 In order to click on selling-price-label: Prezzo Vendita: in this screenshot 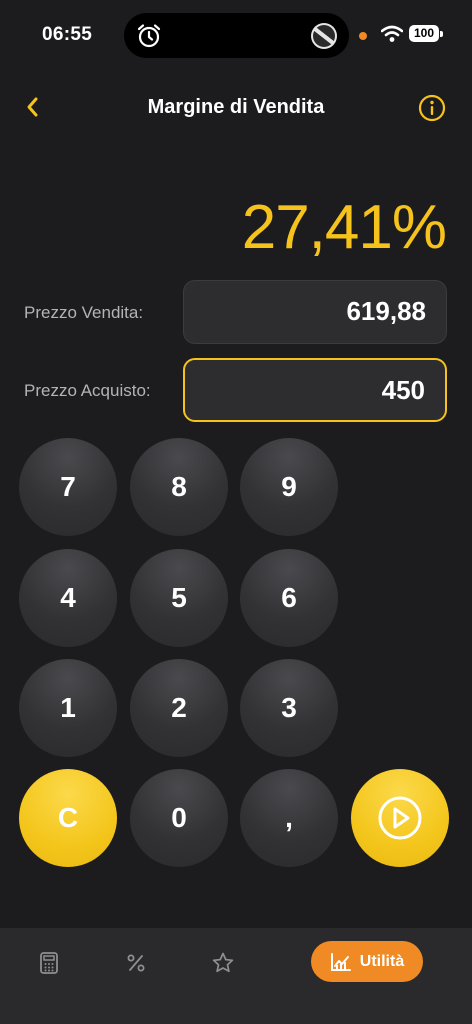, I will do `click(84, 312)`.